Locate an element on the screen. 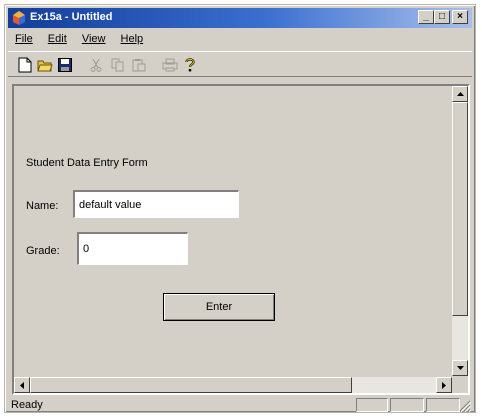  cut-button is located at coordinates (96, 65).